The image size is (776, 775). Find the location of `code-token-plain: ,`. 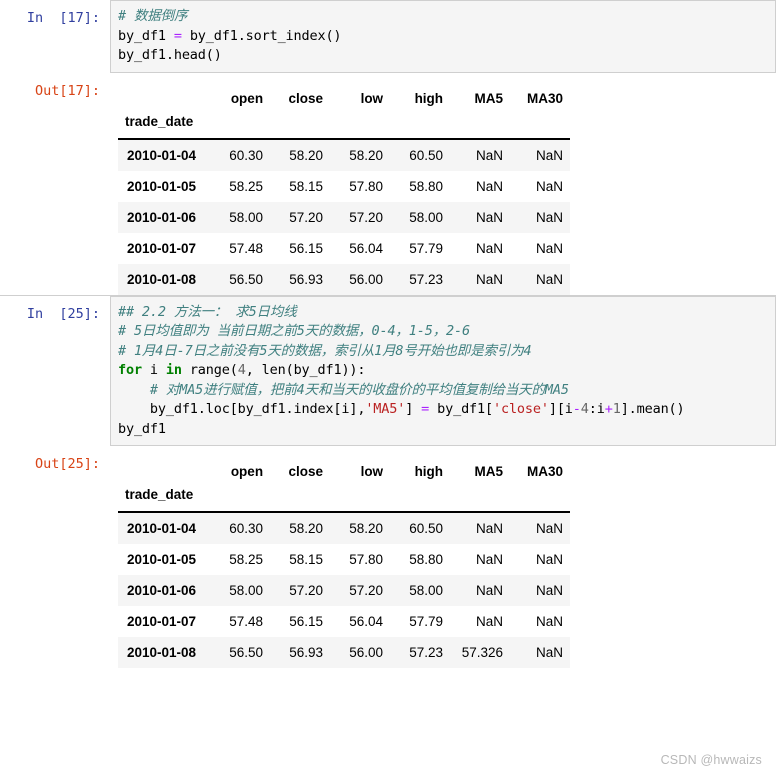

code-token-plain: , is located at coordinates (253, 370).